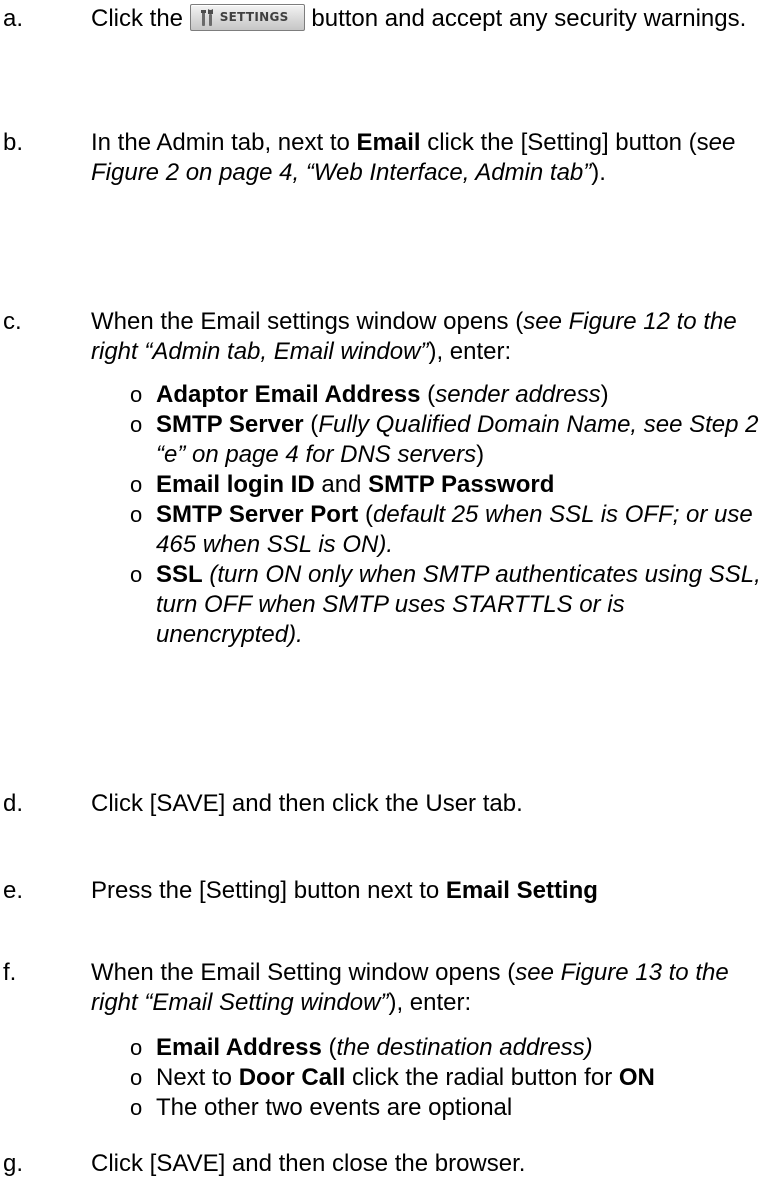  I want to click on bold-term: Email Setting, so click(521, 890).